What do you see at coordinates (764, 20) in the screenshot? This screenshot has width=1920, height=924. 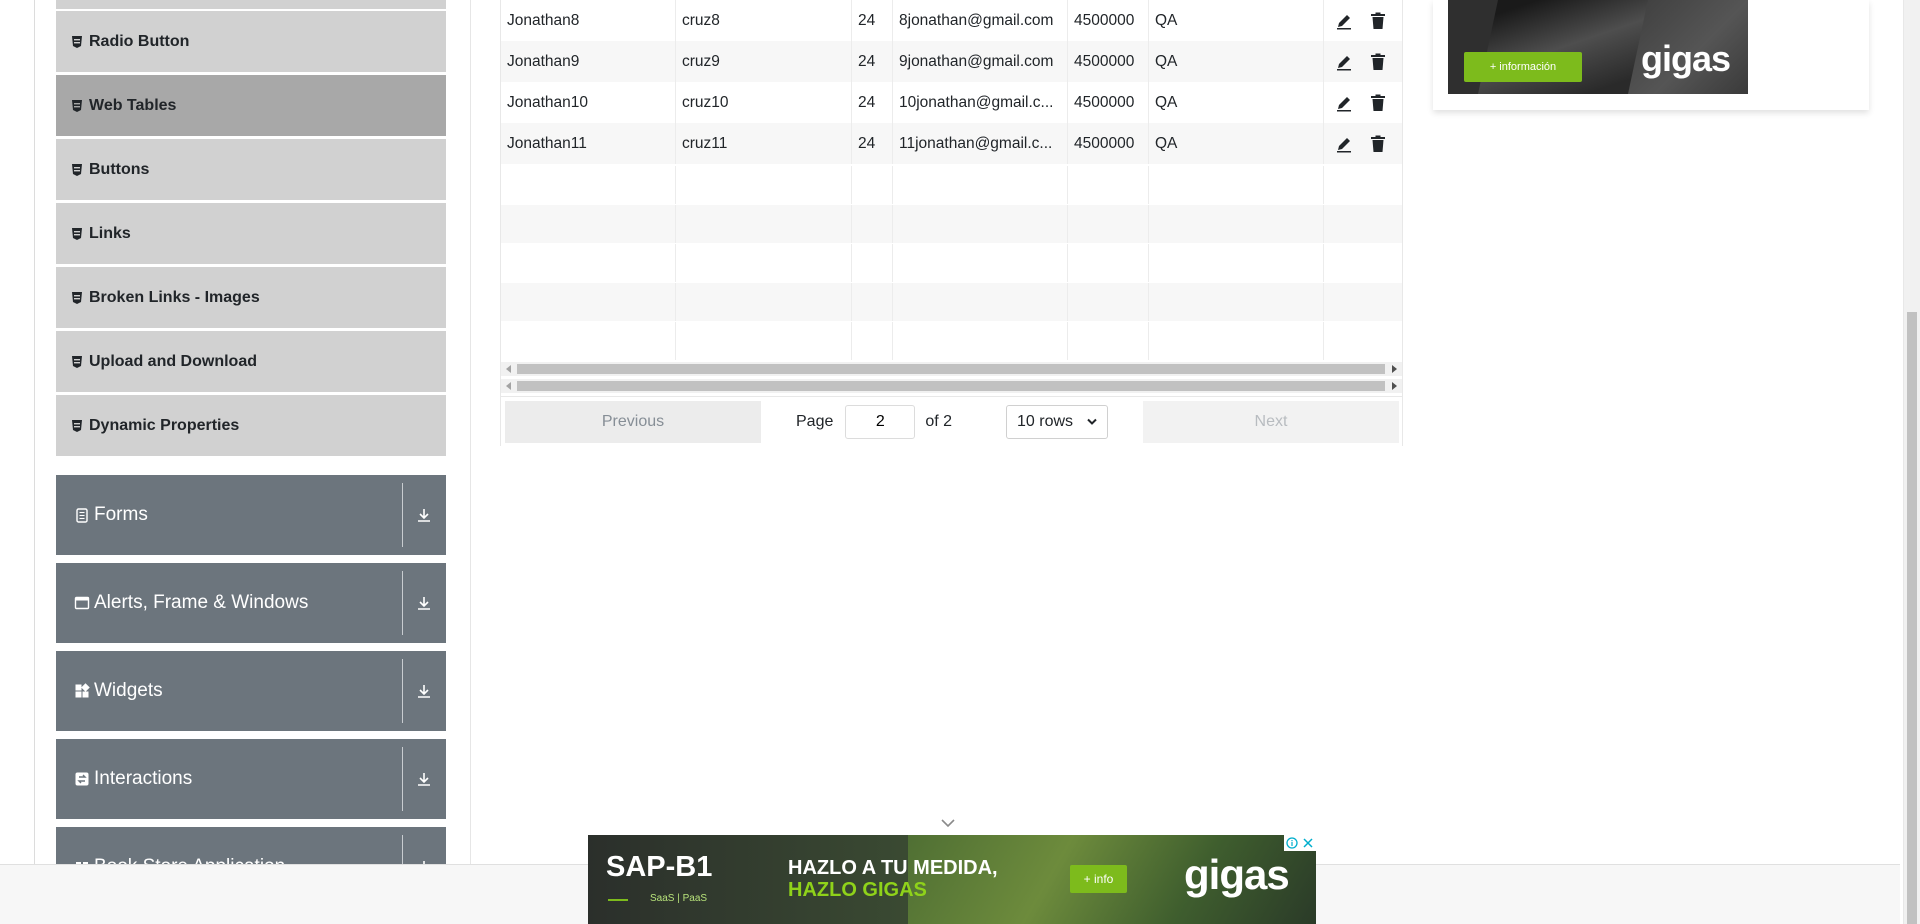 I see `cell-last-name: cruz8` at bounding box center [764, 20].